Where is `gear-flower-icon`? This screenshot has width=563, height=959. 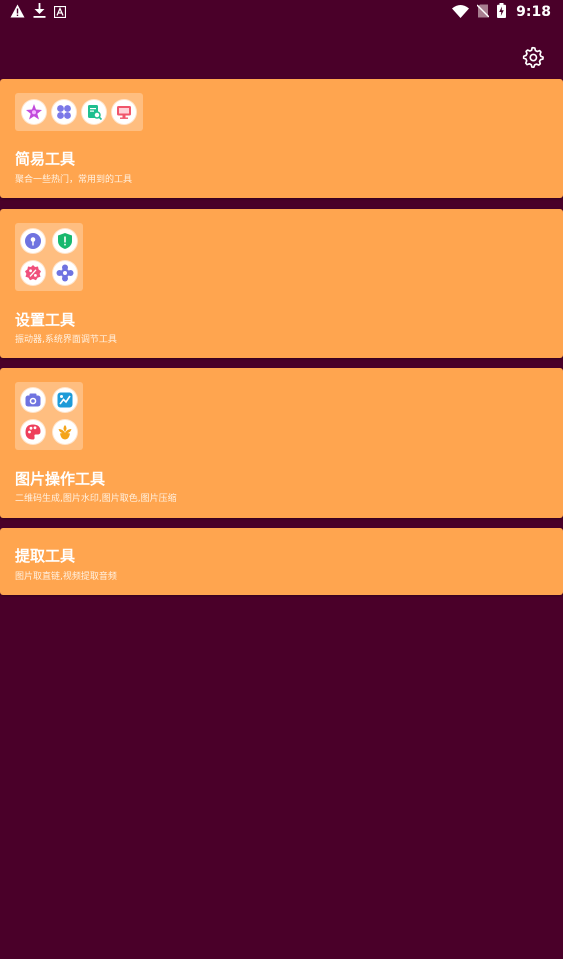
gear-flower-icon is located at coordinates (65, 273).